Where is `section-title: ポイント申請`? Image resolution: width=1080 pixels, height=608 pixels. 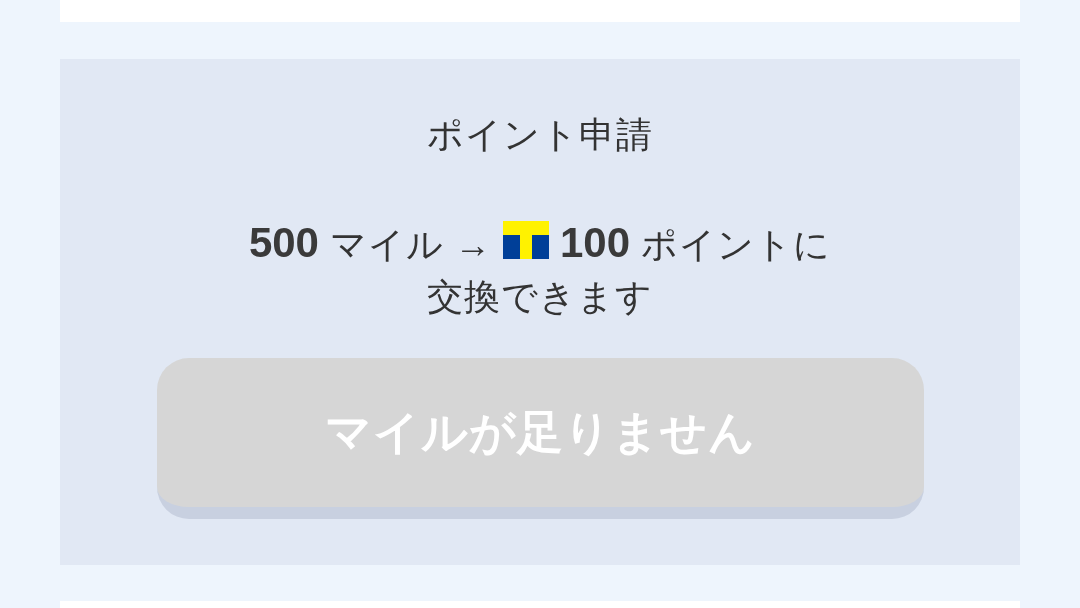
section-title: ポイント申請 is located at coordinates (540, 135).